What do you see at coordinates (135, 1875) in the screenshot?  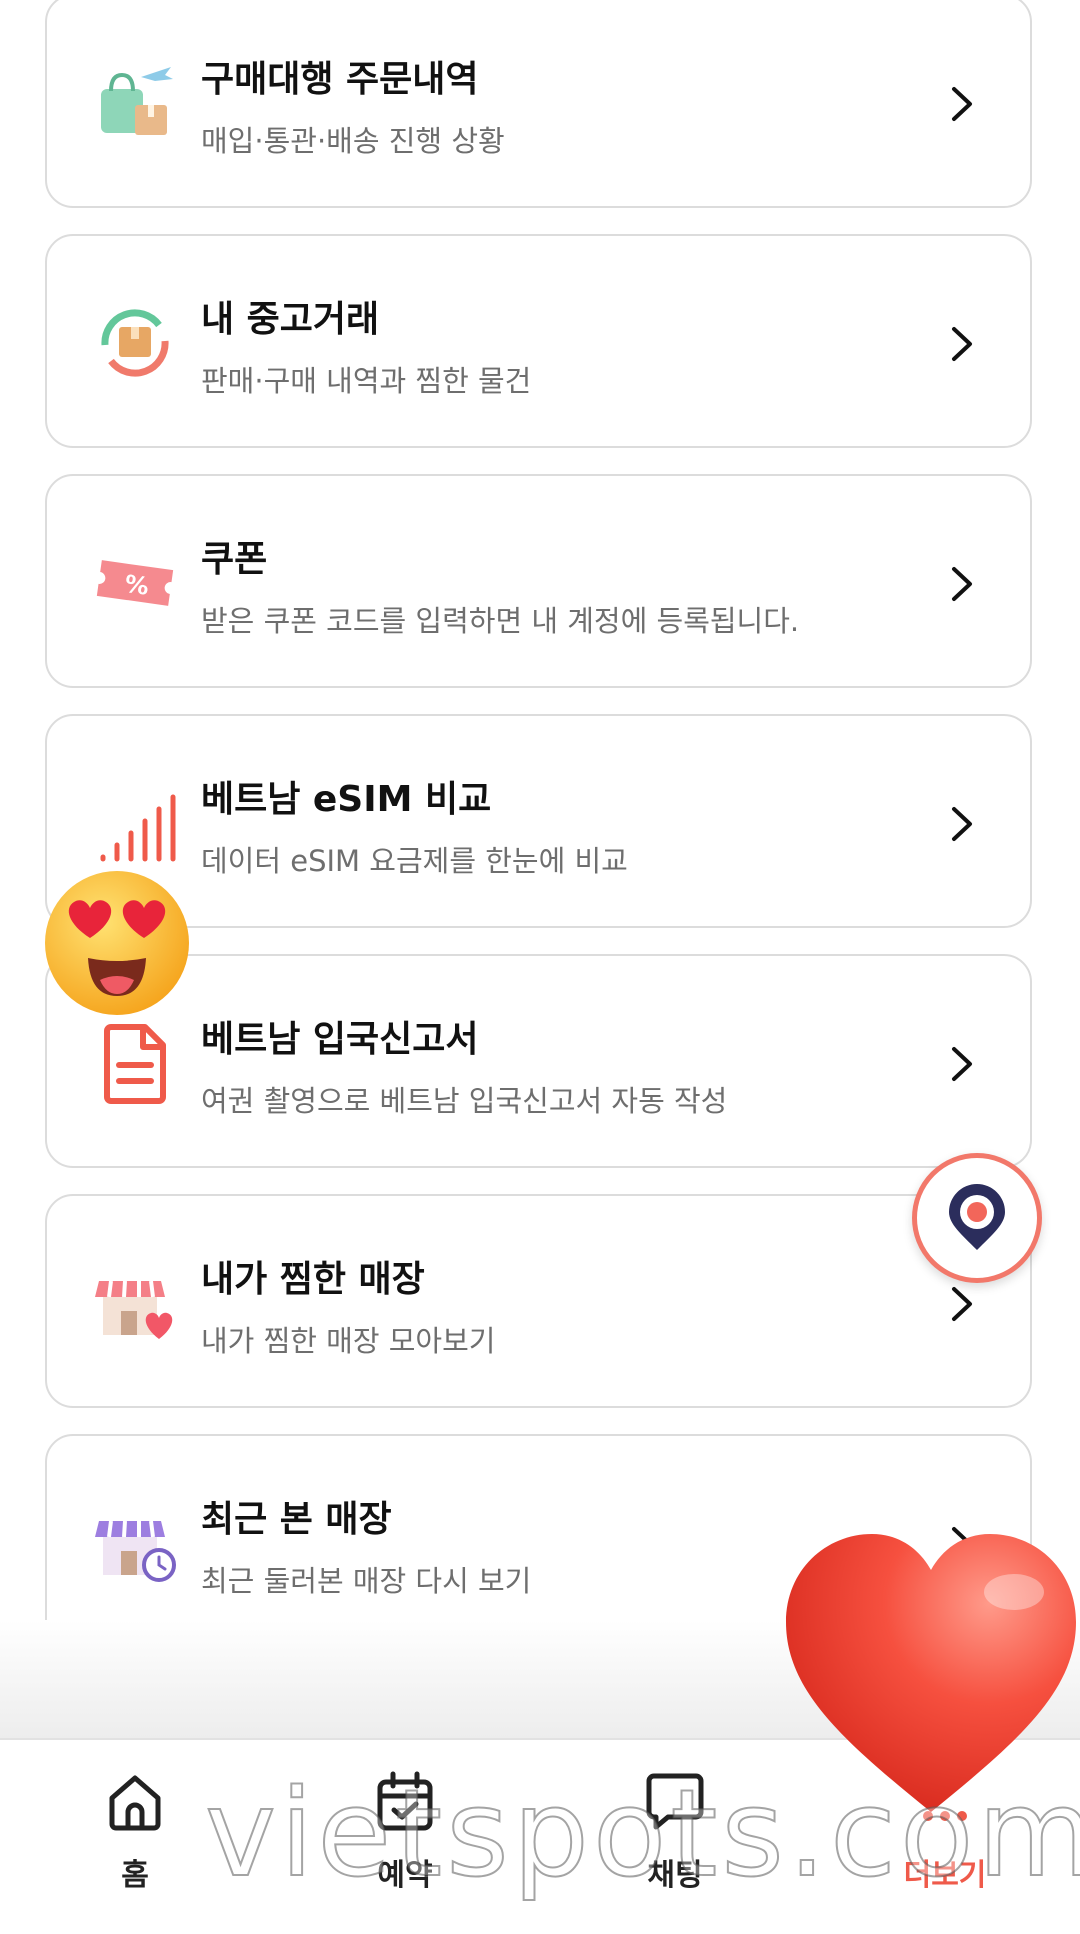 I see `nav-label: 홈` at bounding box center [135, 1875].